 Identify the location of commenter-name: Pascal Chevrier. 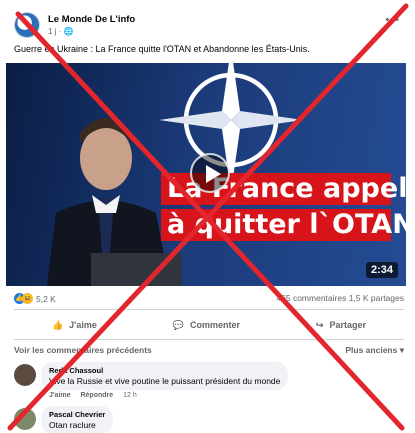
(77, 414).